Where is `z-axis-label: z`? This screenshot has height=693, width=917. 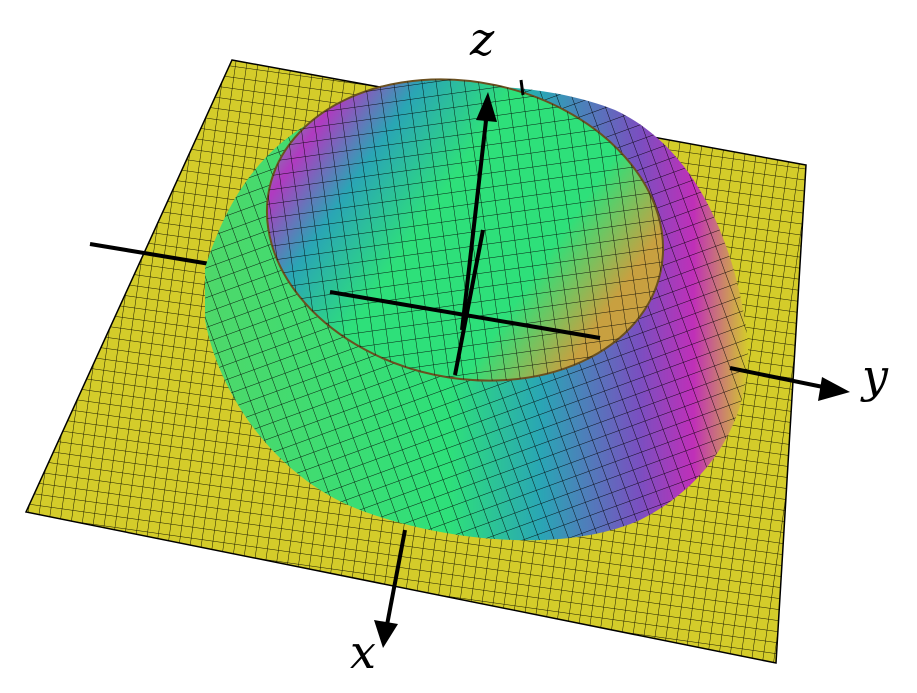 z-axis-label: z is located at coordinates (482, 39).